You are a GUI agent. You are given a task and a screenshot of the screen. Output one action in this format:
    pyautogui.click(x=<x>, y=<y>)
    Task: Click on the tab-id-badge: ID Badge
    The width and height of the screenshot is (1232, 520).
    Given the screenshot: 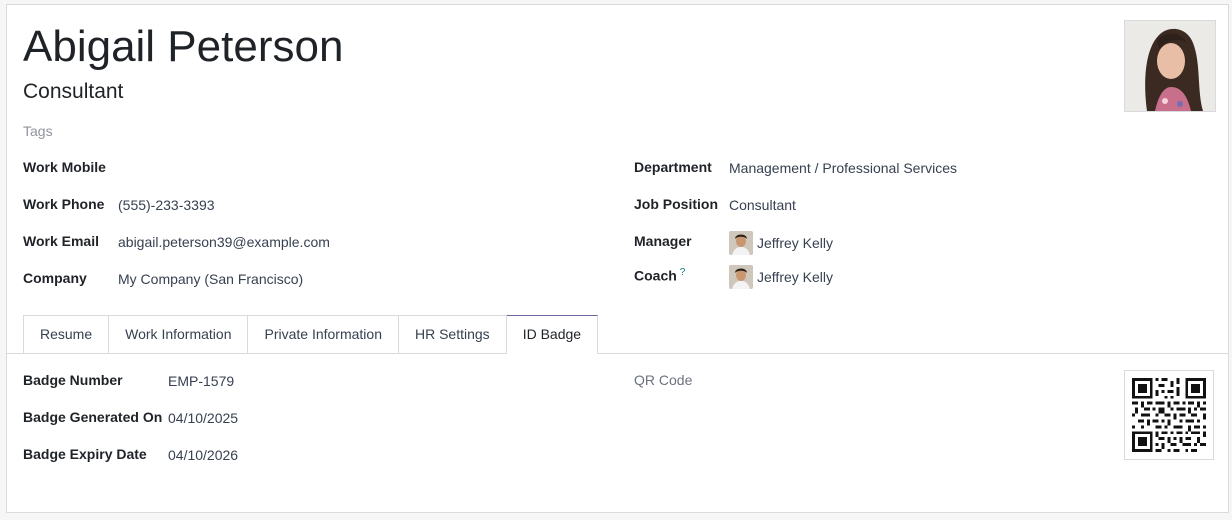 What is the action you would take?
    pyautogui.click(x=552, y=334)
    